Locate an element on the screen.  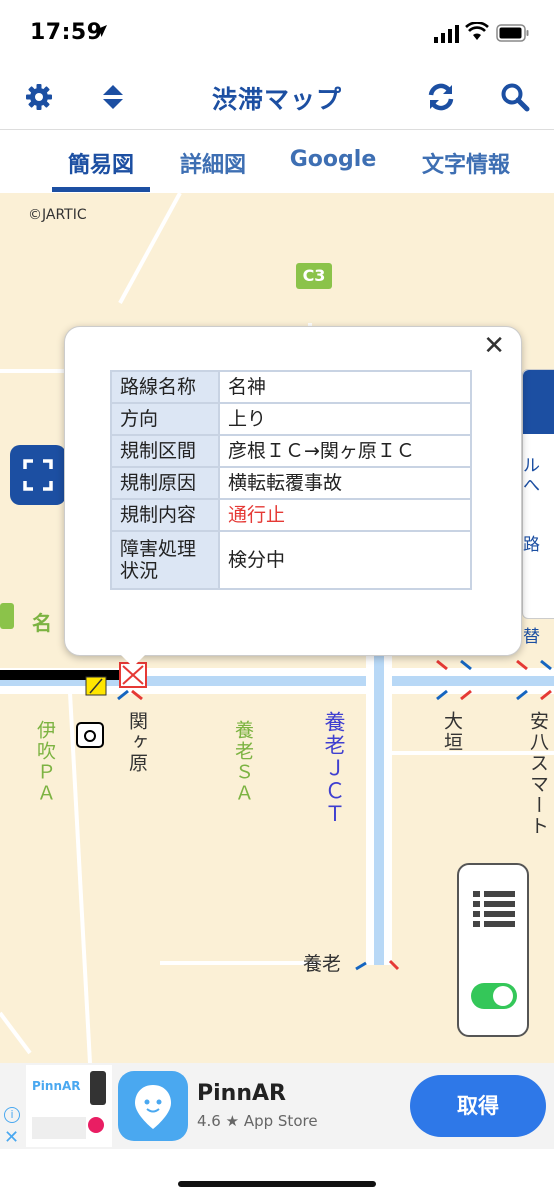
tab-google: Google is located at coordinates (333, 159).